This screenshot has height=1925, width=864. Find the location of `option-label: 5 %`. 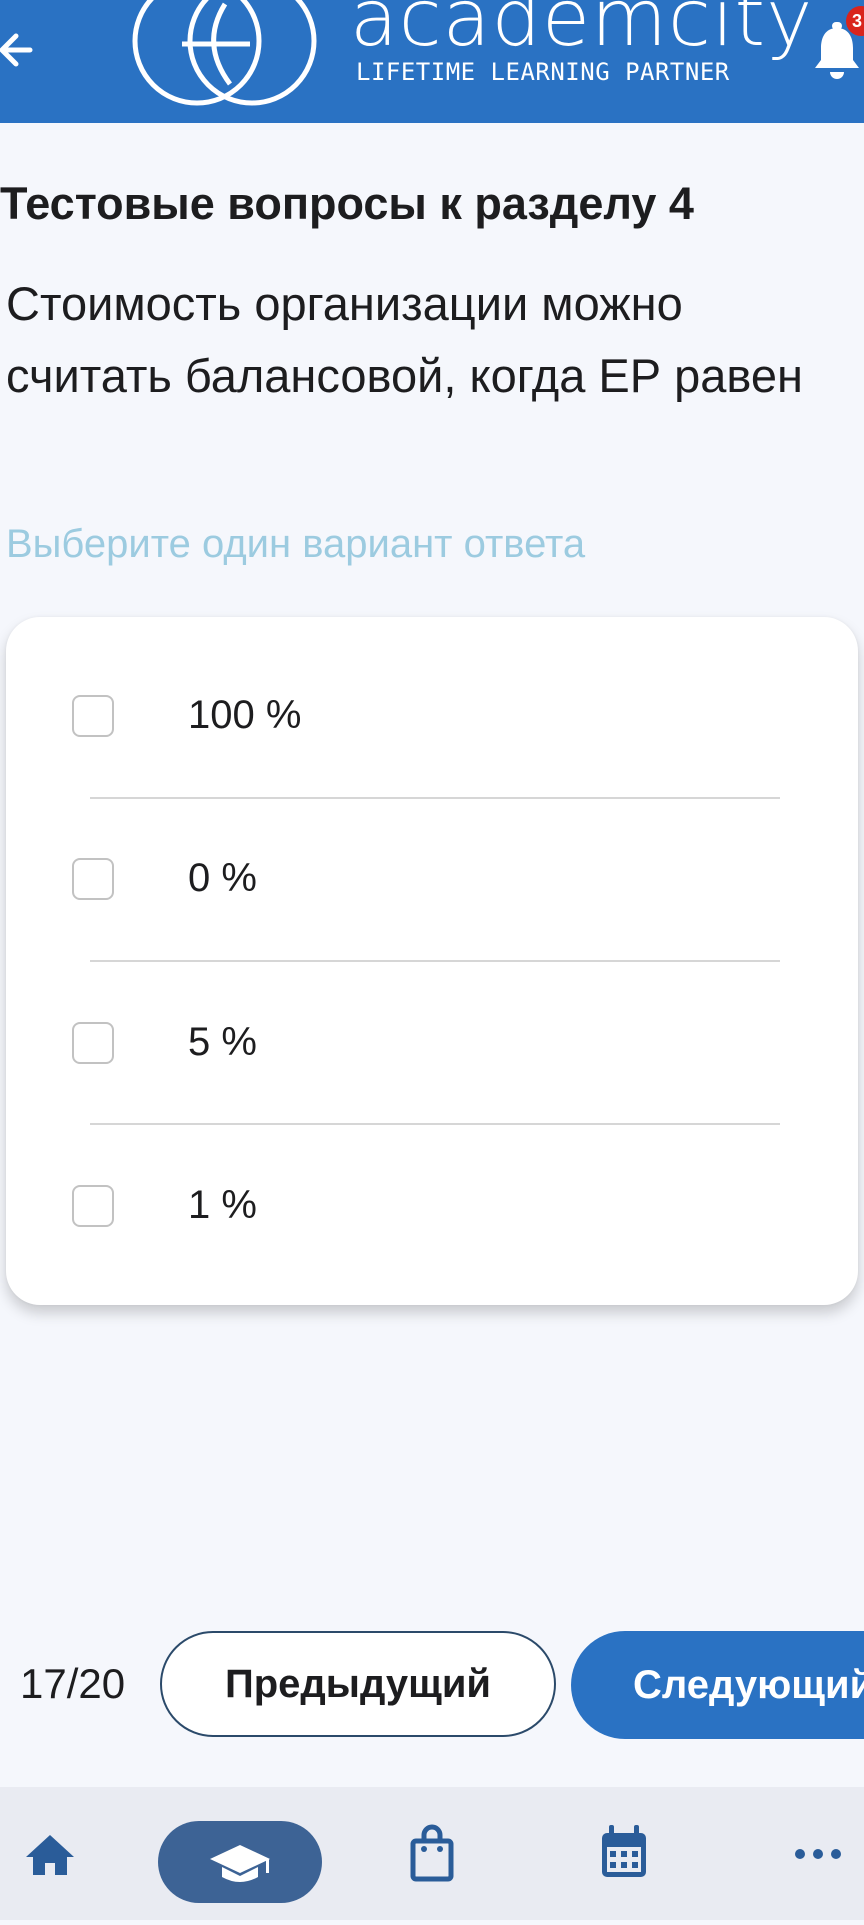

option-label: 5 % is located at coordinates (222, 1042).